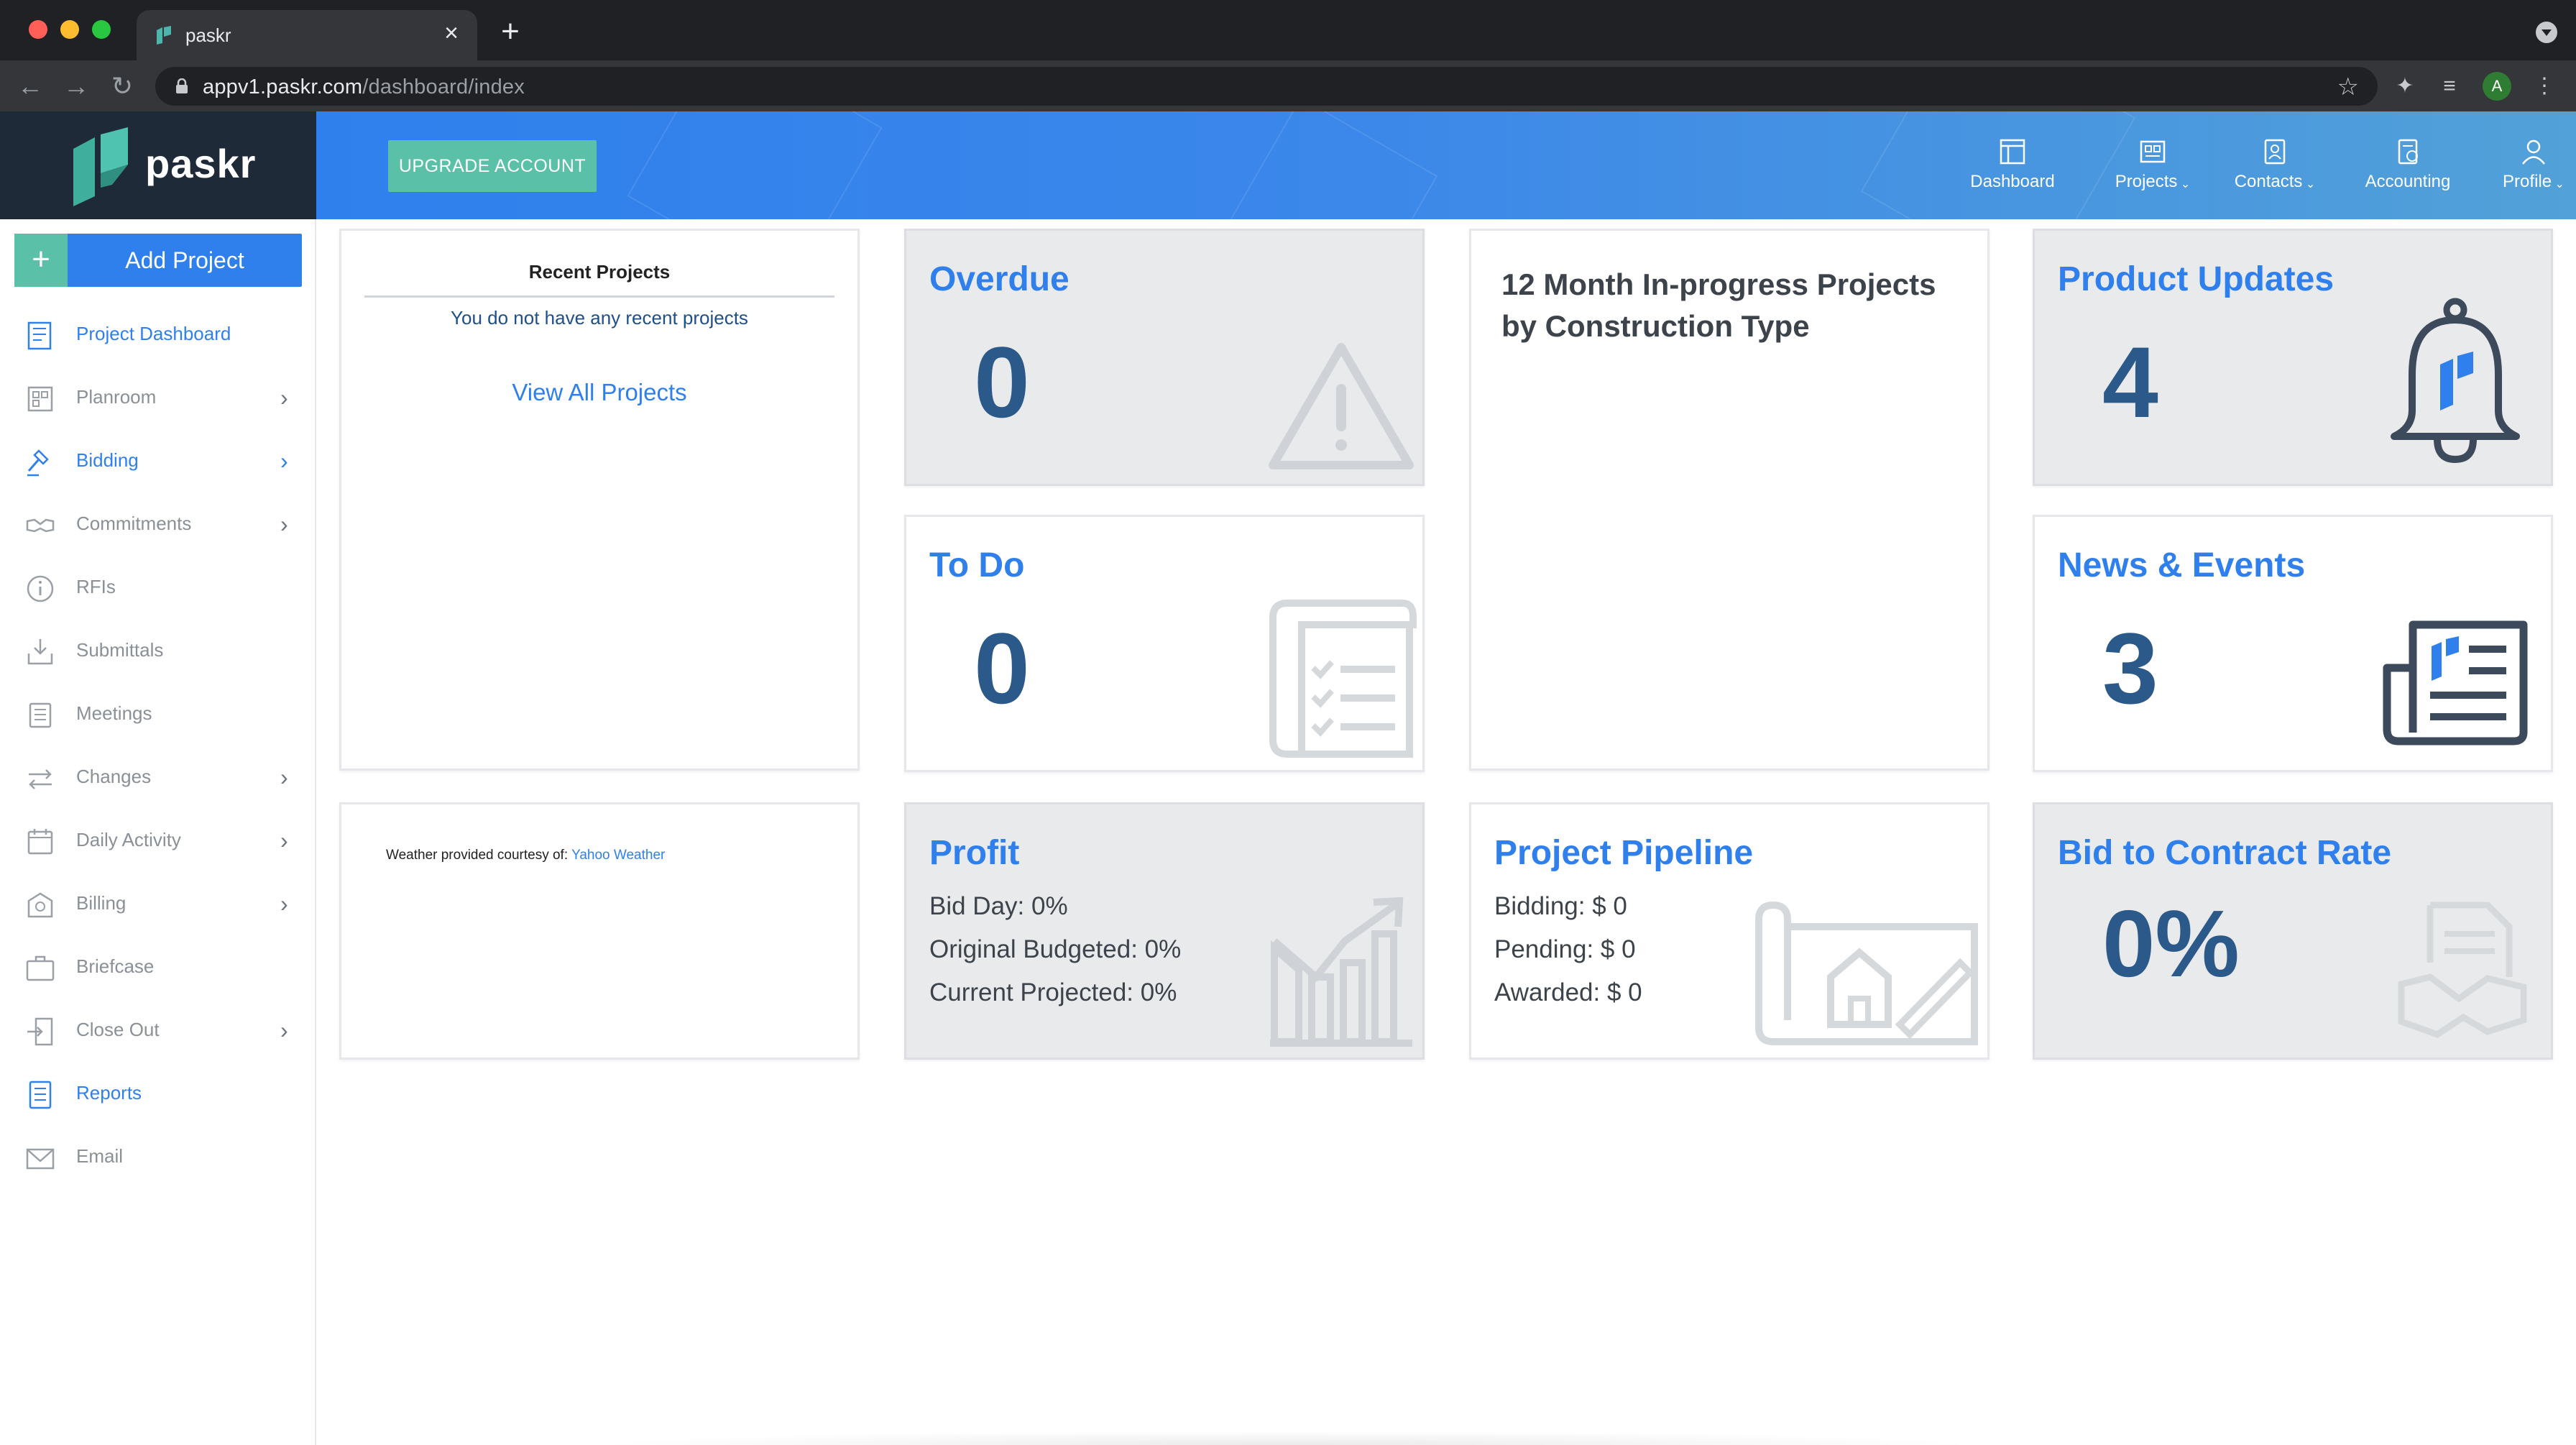 Image resolution: width=2576 pixels, height=1445 pixels. I want to click on view-all-projects-link: View All Projects, so click(599, 392).